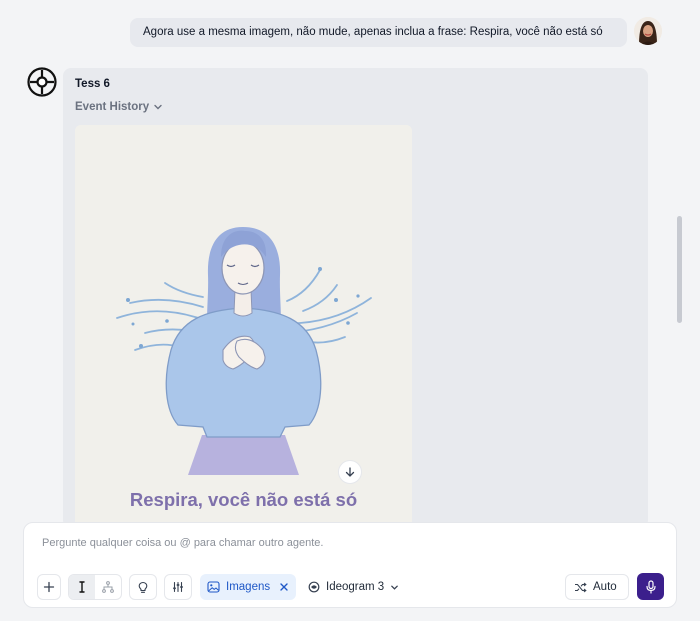  Describe the element at coordinates (605, 587) in the screenshot. I see `auto-label: Auto` at that location.